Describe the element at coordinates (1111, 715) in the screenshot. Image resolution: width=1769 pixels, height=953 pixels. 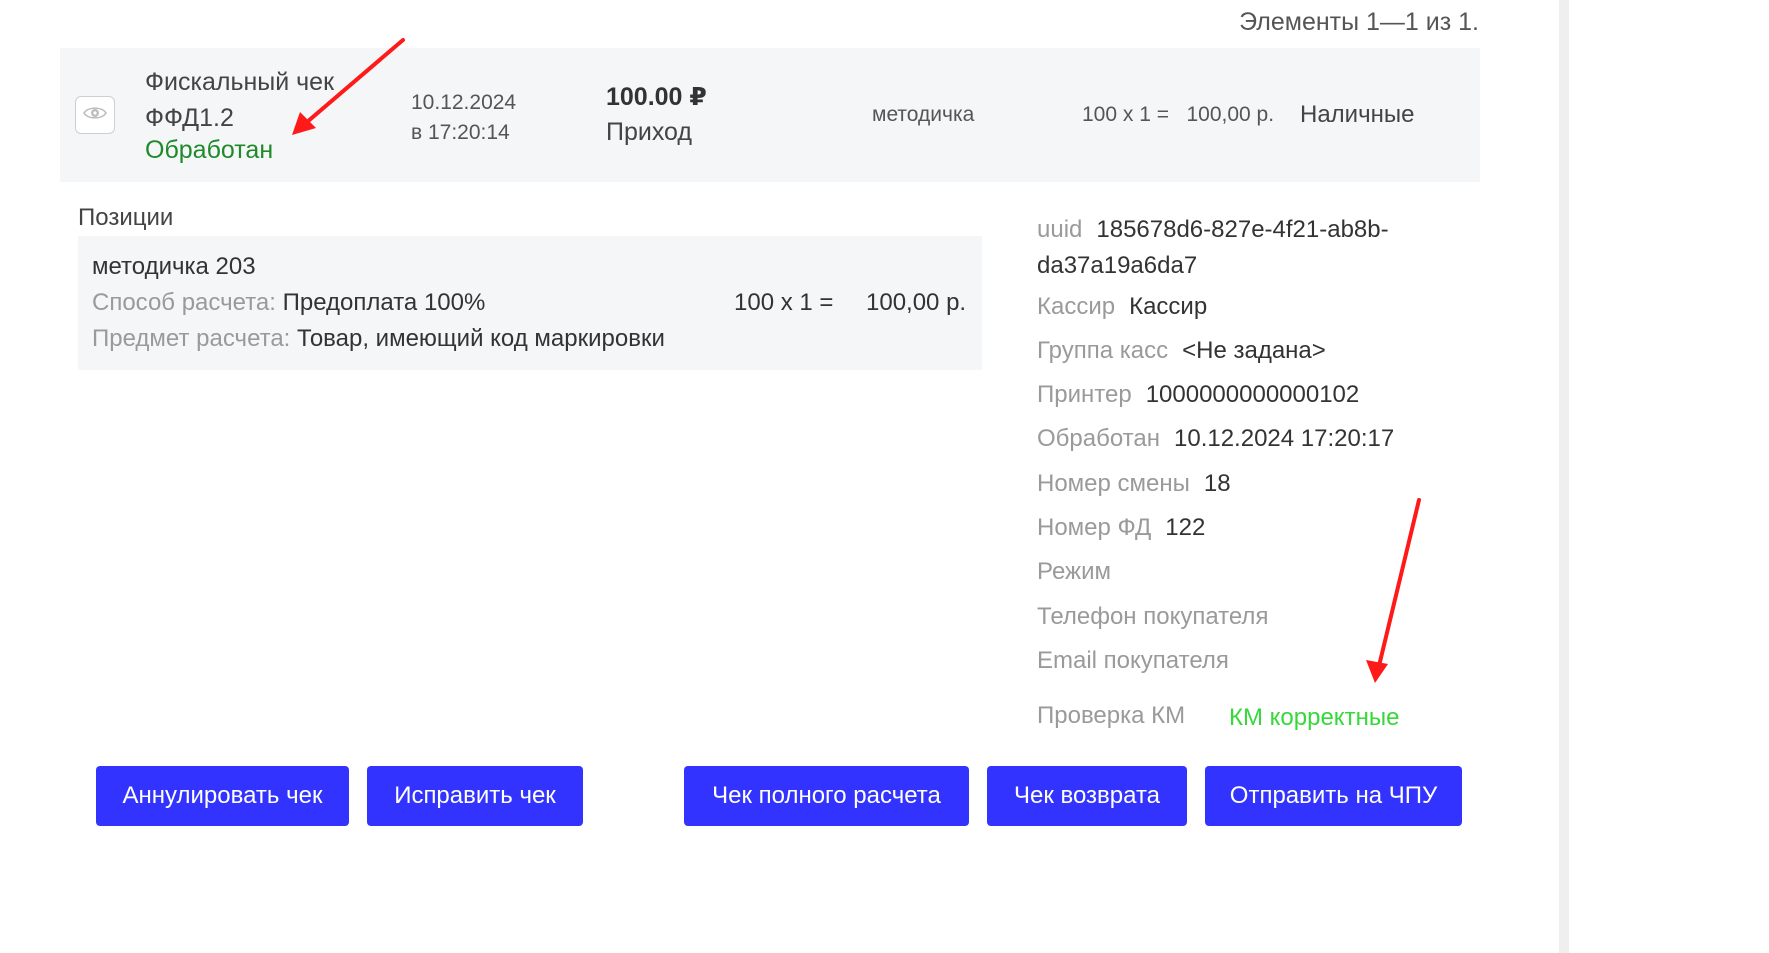
I see `detail-km-label: Проверка КМ` at that location.